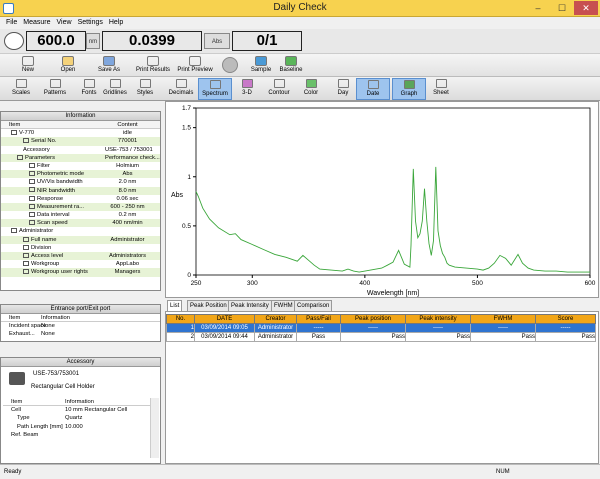 Image resolution: width=600 pixels, height=479 pixels. What do you see at coordinates (68, 66) in the screenshot?
I see `open-button: Open` at bounding box center [68, 66].